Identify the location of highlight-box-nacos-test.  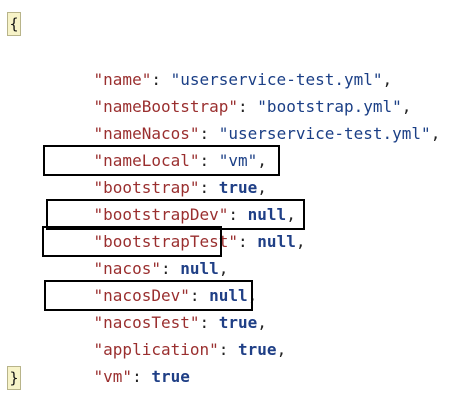
(148, 295).